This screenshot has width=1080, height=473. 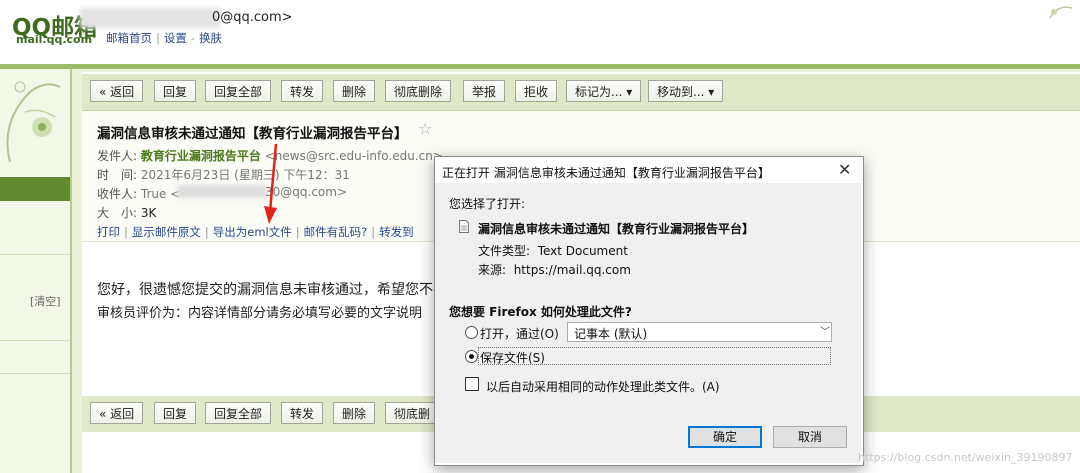 I want to click on from-name: 教育行业漏洞报告平台, so click(x=201, y=156).